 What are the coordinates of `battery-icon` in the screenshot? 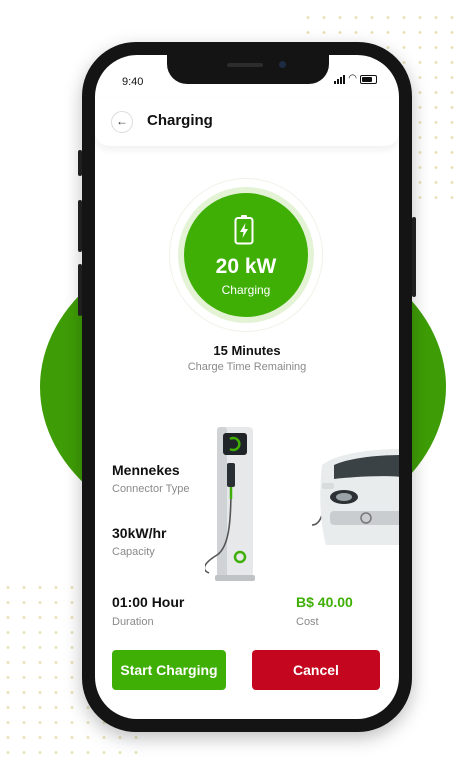 It's located at (368, 79).